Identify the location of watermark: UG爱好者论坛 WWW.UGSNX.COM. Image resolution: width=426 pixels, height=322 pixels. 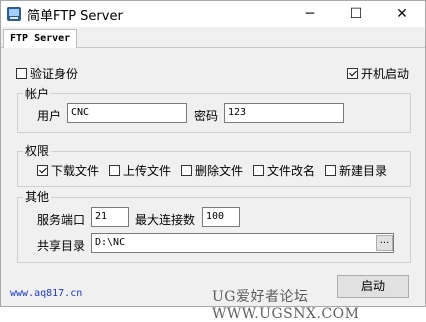
(286, 305).